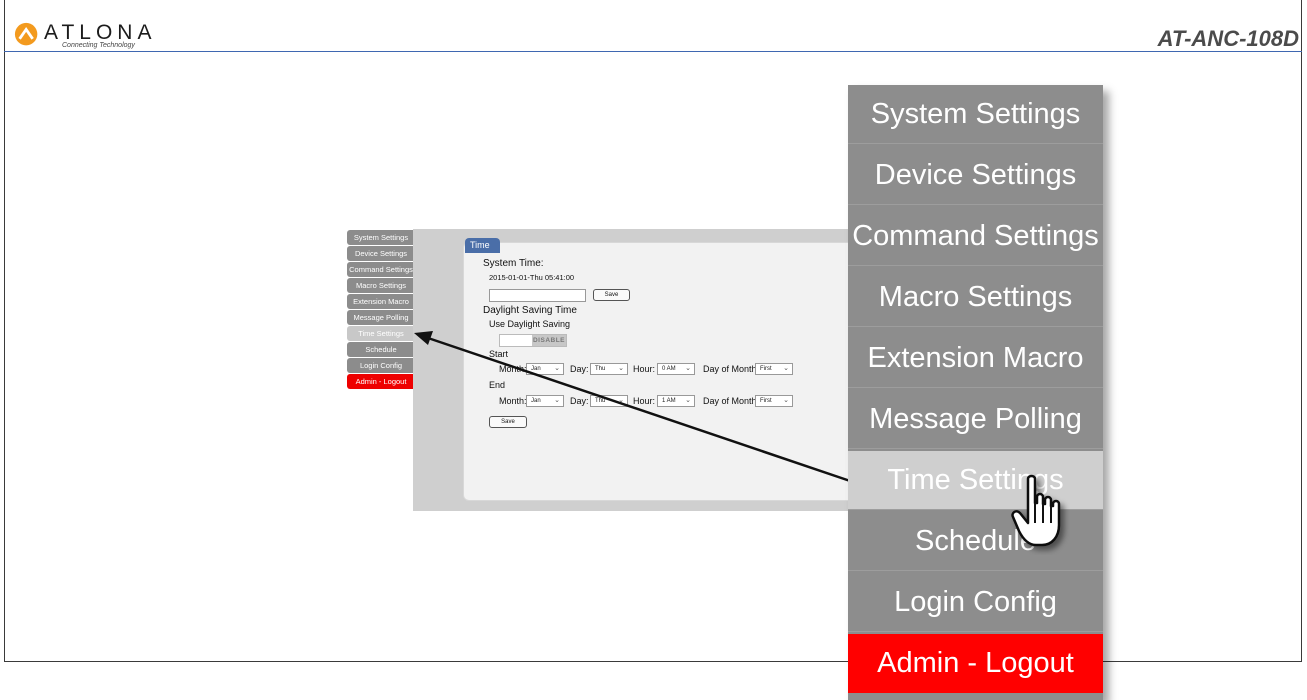 This screenshot has width=1307, height=700. Describe the element at coordinates (975, 114) in the screenshot. I see `zoomed-item-system-settings: System Settings` at that location.